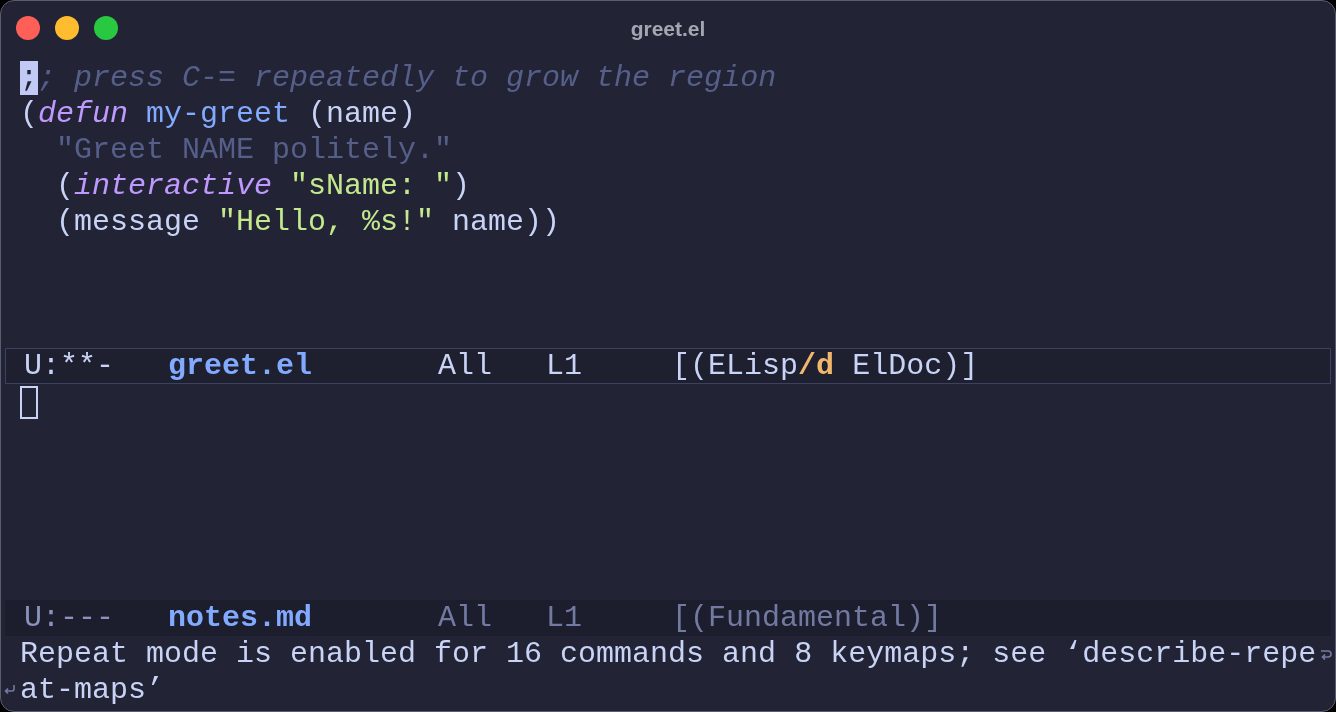 The image size is (1336, 712). What do you see at coordinates (263, 186) in the screenshot?
I see `code-line: (interactive "sName: ")` at bounding box center [263, 186].